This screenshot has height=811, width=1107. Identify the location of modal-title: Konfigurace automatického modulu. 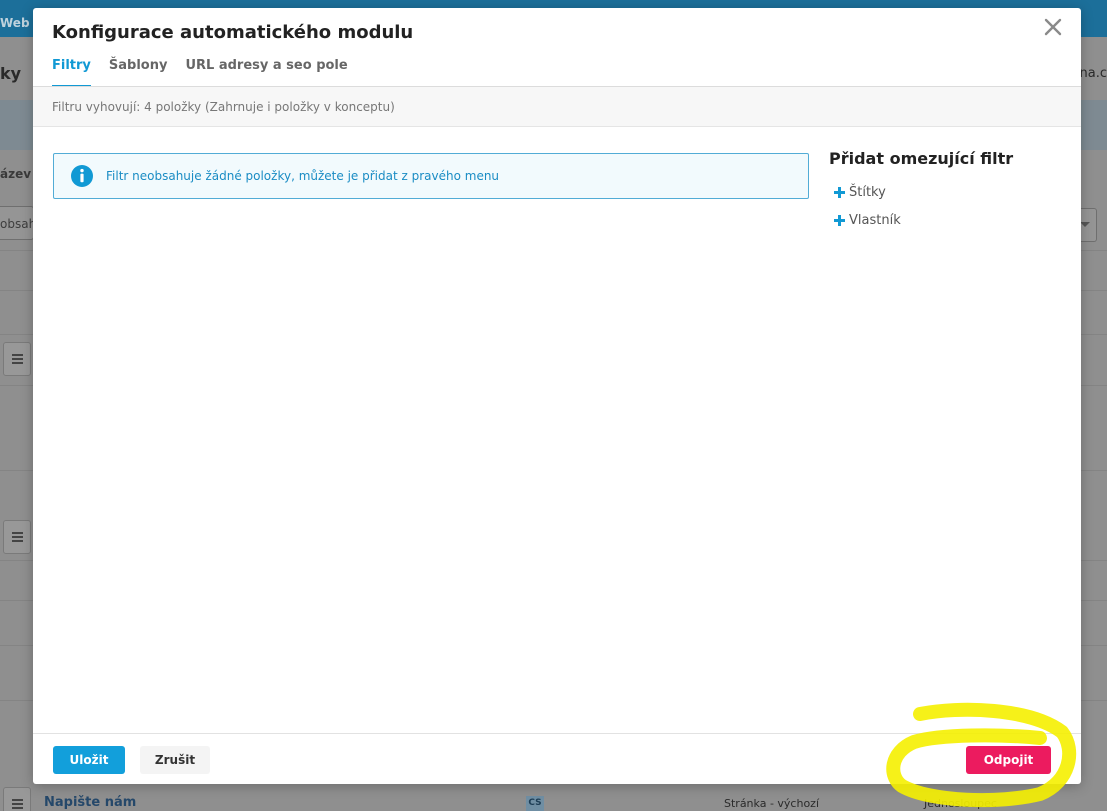
(233, 32).